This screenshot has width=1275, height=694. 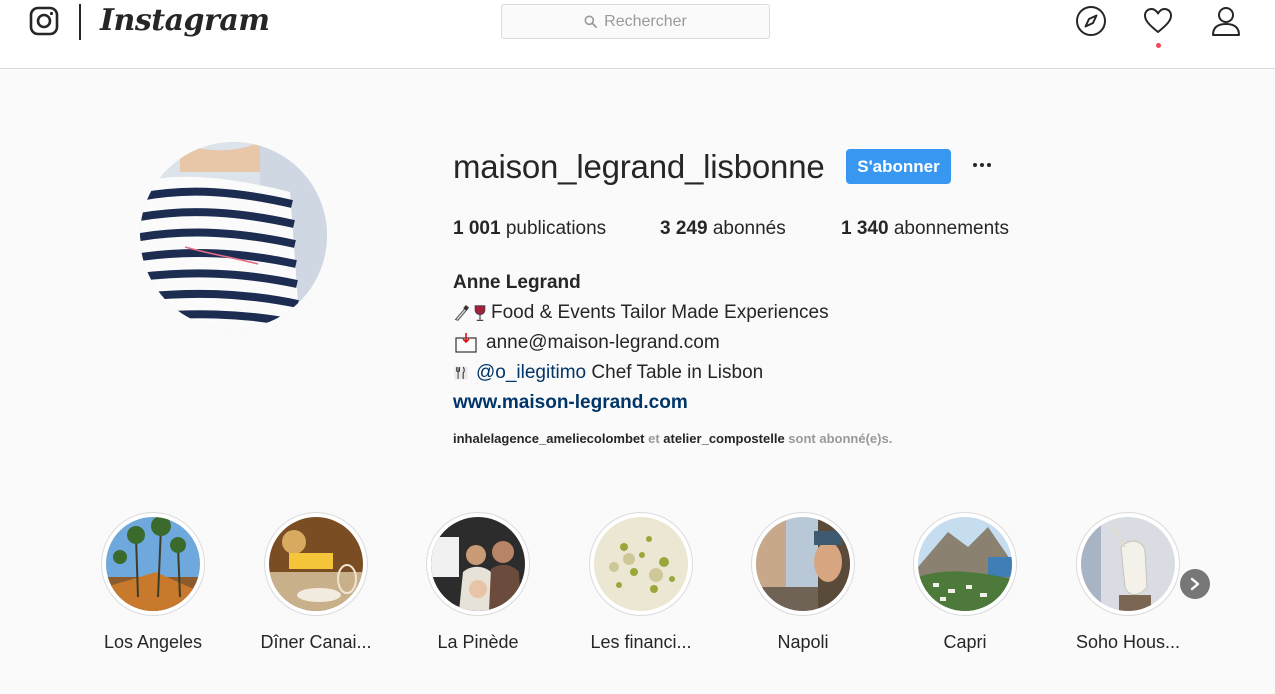 I want to click on search-placeholder: Rechercher, so click(x=645, y=21).